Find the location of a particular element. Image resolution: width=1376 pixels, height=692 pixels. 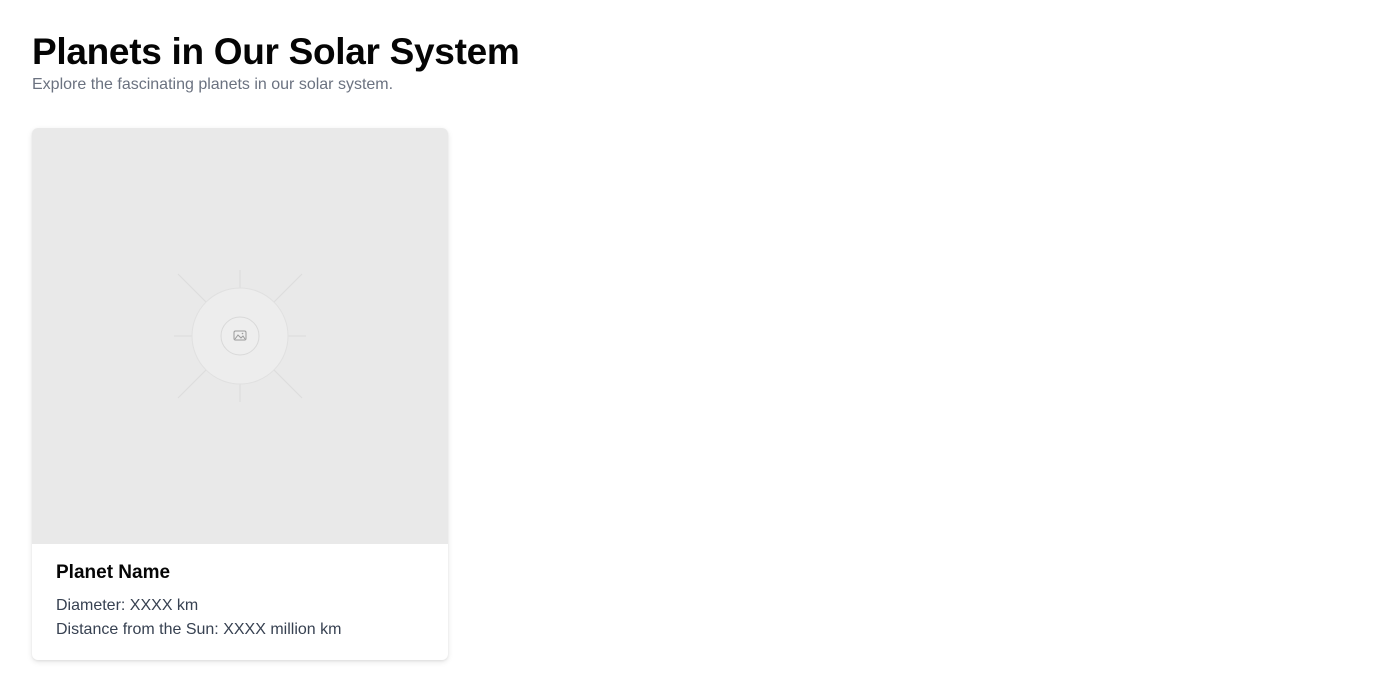

planet-diameter: Diameter: XXXX km is located at coordinates (127, 605).